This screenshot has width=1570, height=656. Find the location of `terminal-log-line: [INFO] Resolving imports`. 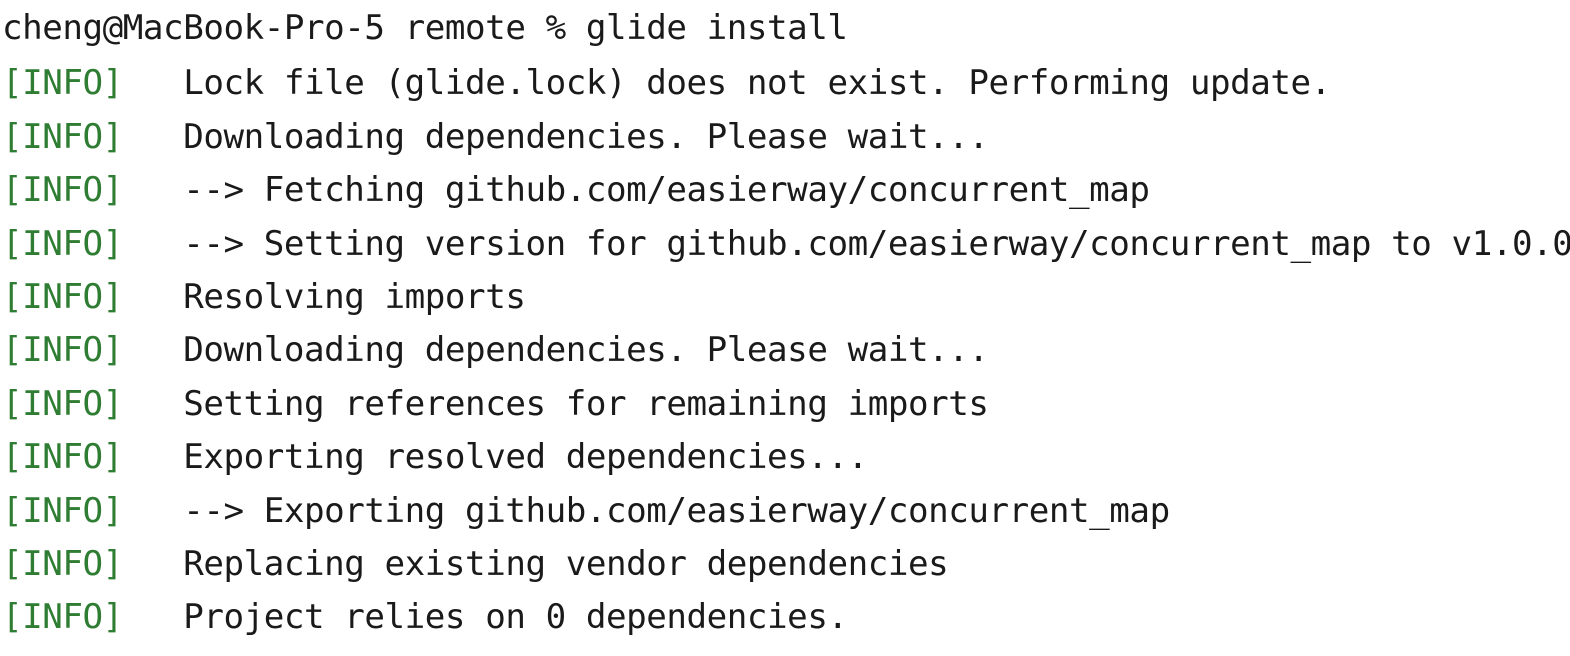

terminal-log-line: [INFO] Resolving imports is located at coordinates (785, 297).